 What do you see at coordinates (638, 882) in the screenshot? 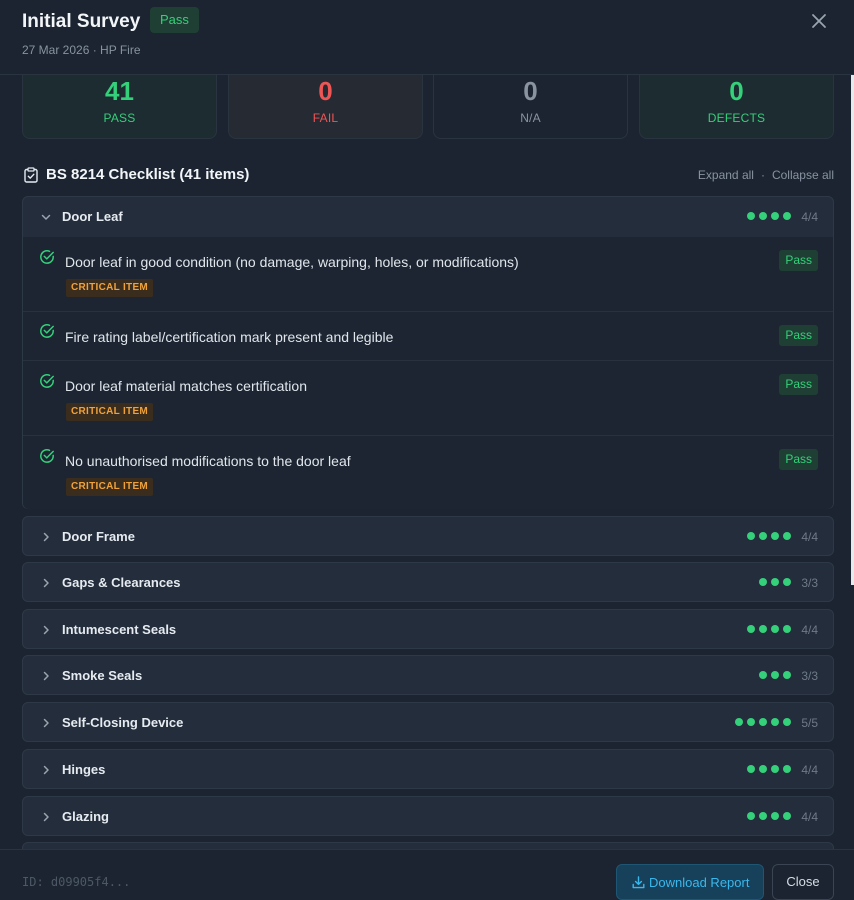
I see `download-icon` at bounding box center [638, 882].